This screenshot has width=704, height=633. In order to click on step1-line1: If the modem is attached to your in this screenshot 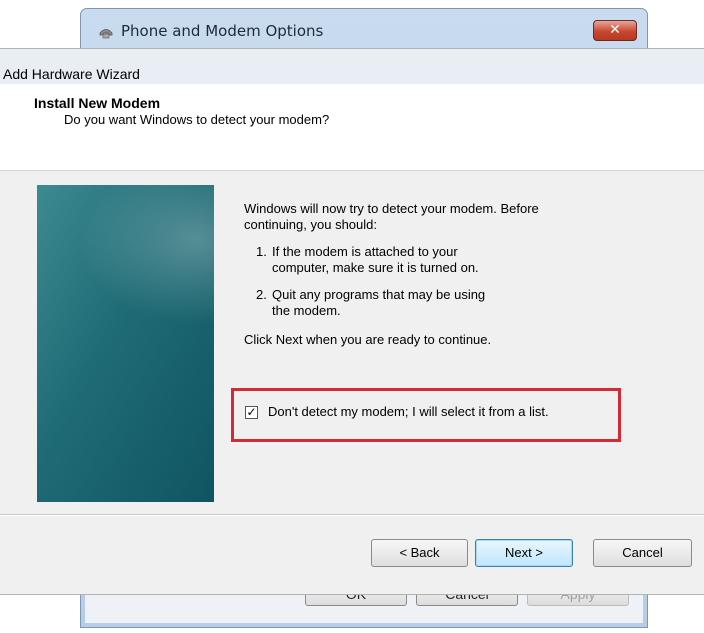, I will do `click(365, 251)`.